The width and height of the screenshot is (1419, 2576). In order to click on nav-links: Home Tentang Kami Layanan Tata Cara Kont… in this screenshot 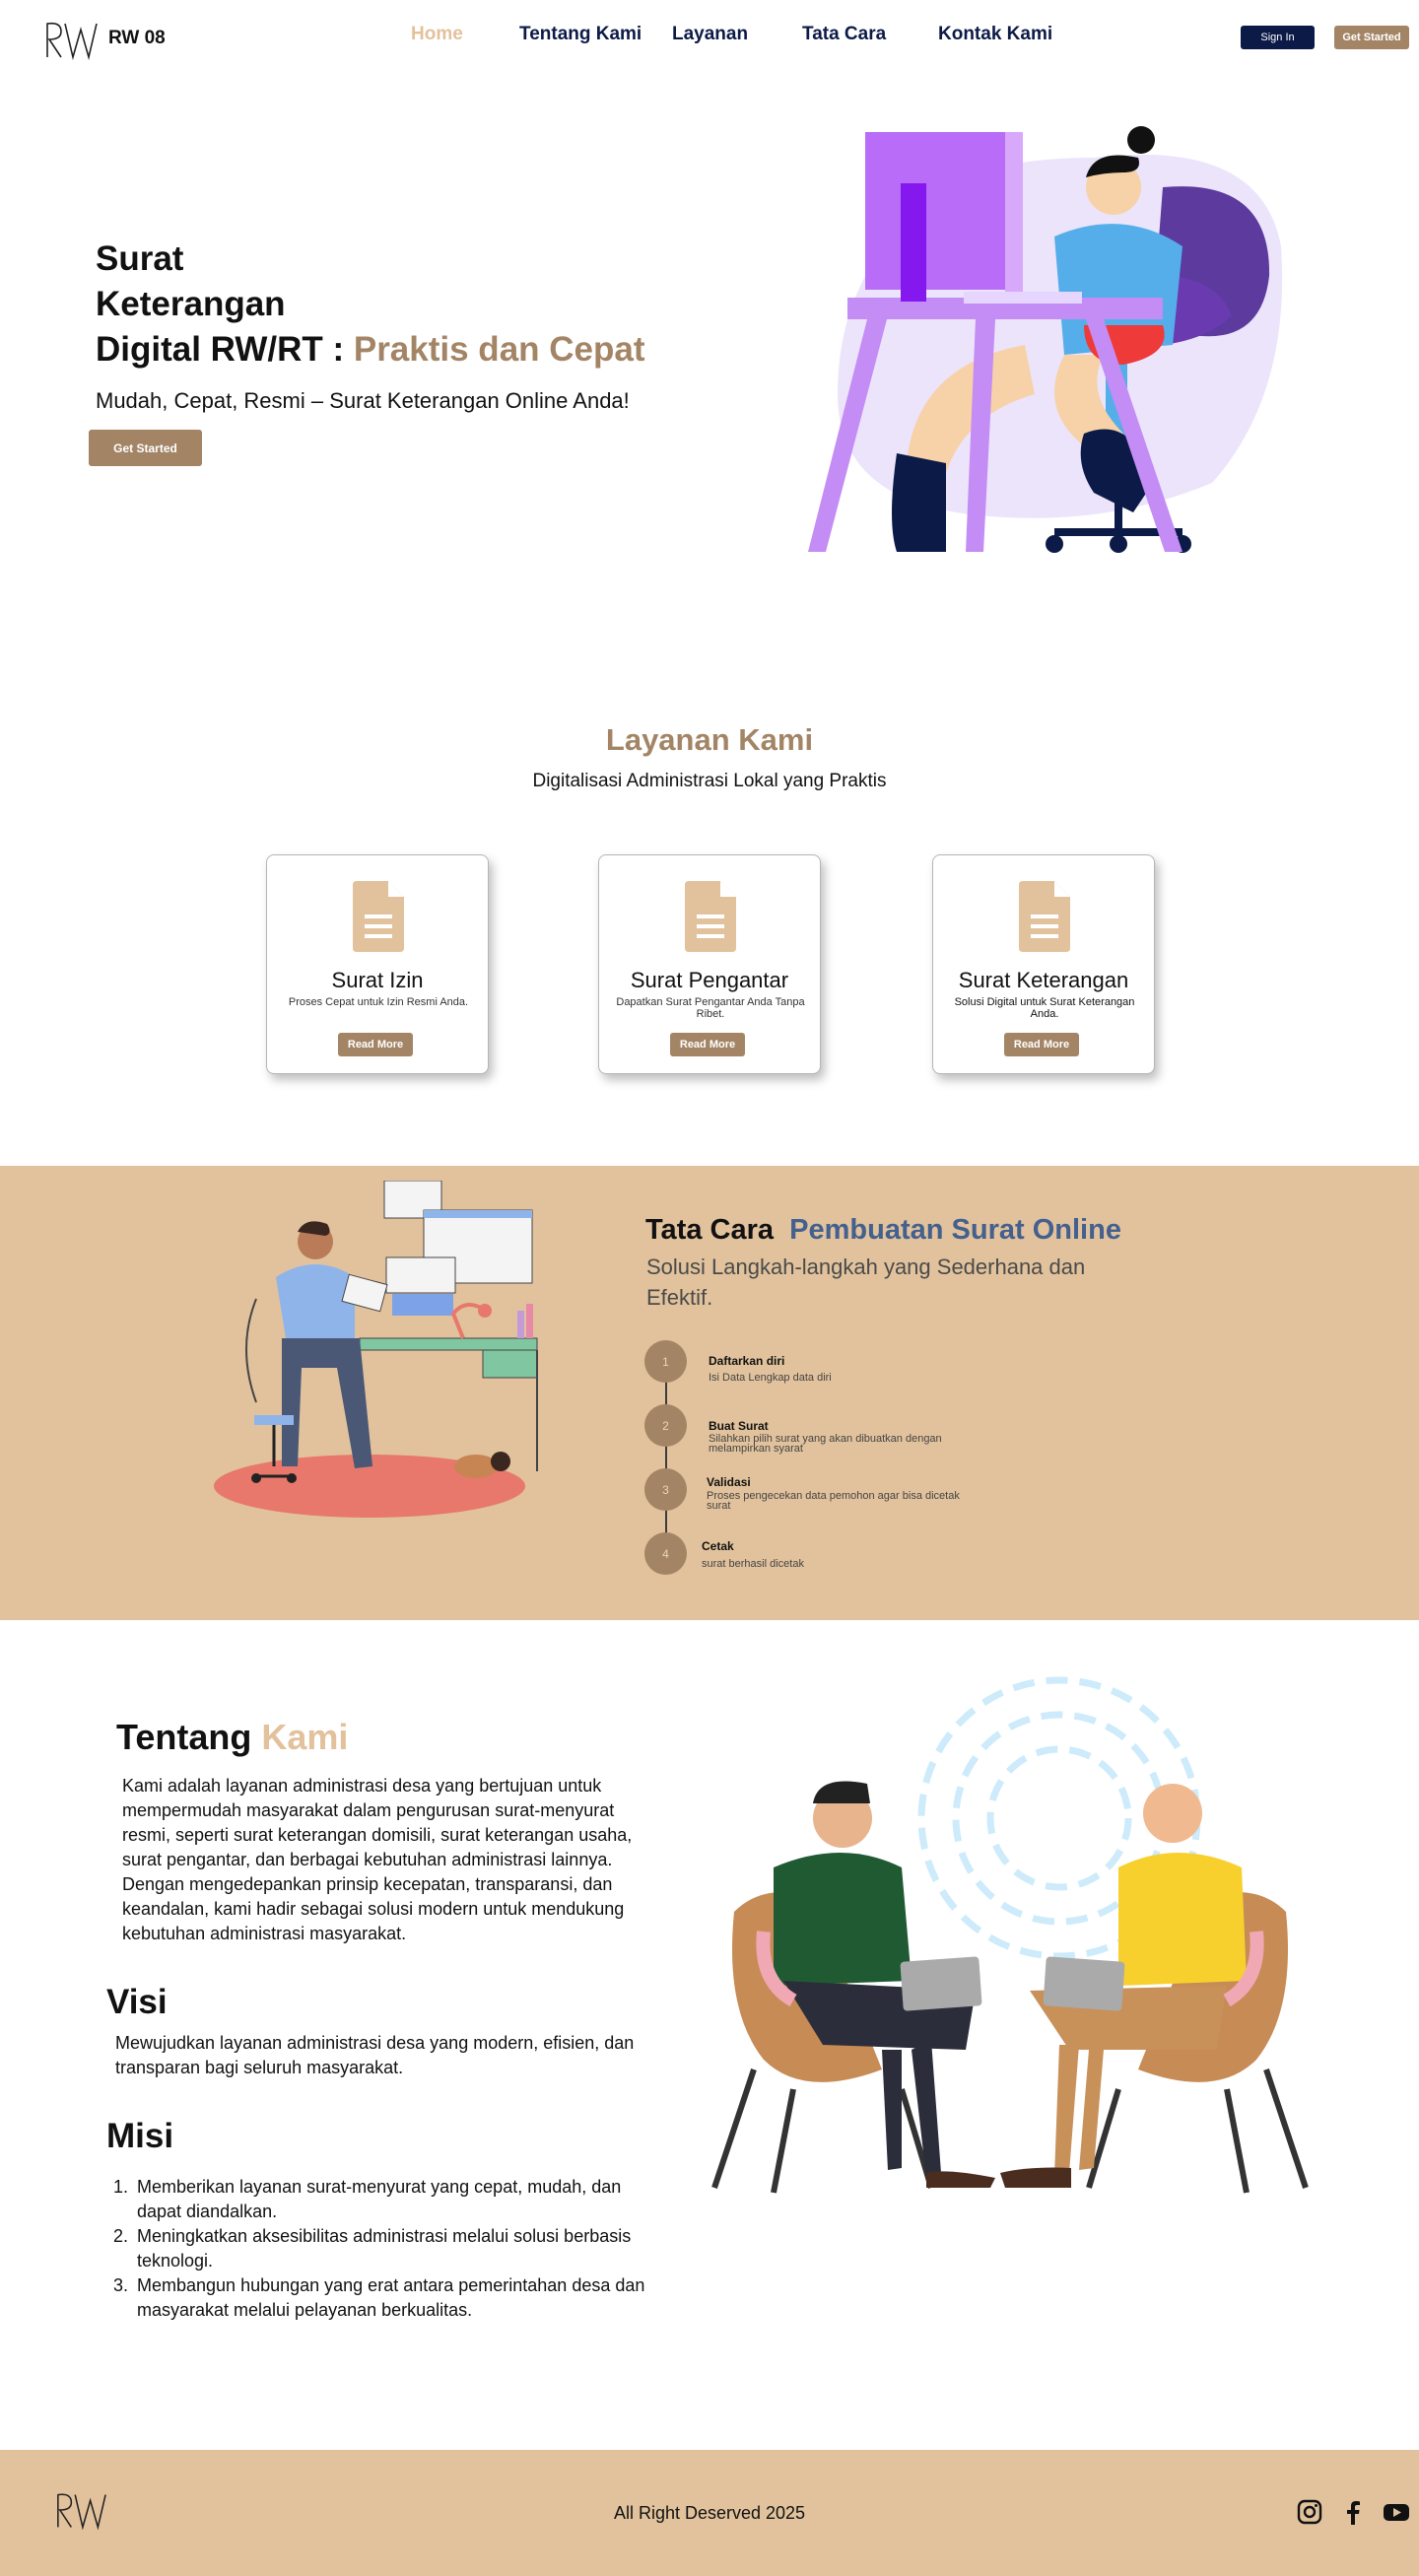, I will do `click(709, 37)`.